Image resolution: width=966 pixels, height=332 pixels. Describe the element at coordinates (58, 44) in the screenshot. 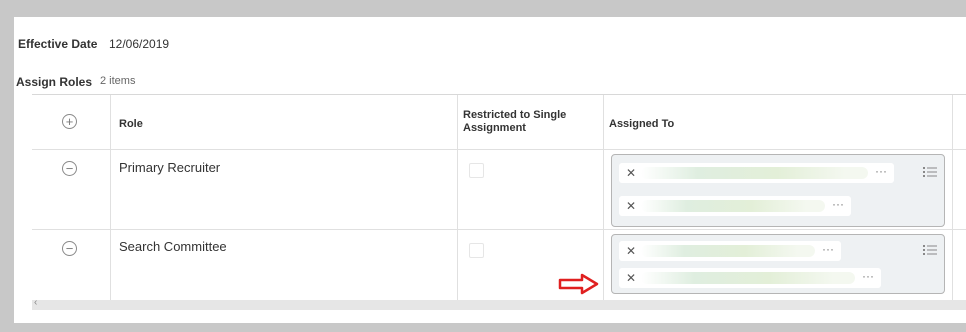

I see `effective-date-label: Effective Date` at that location.